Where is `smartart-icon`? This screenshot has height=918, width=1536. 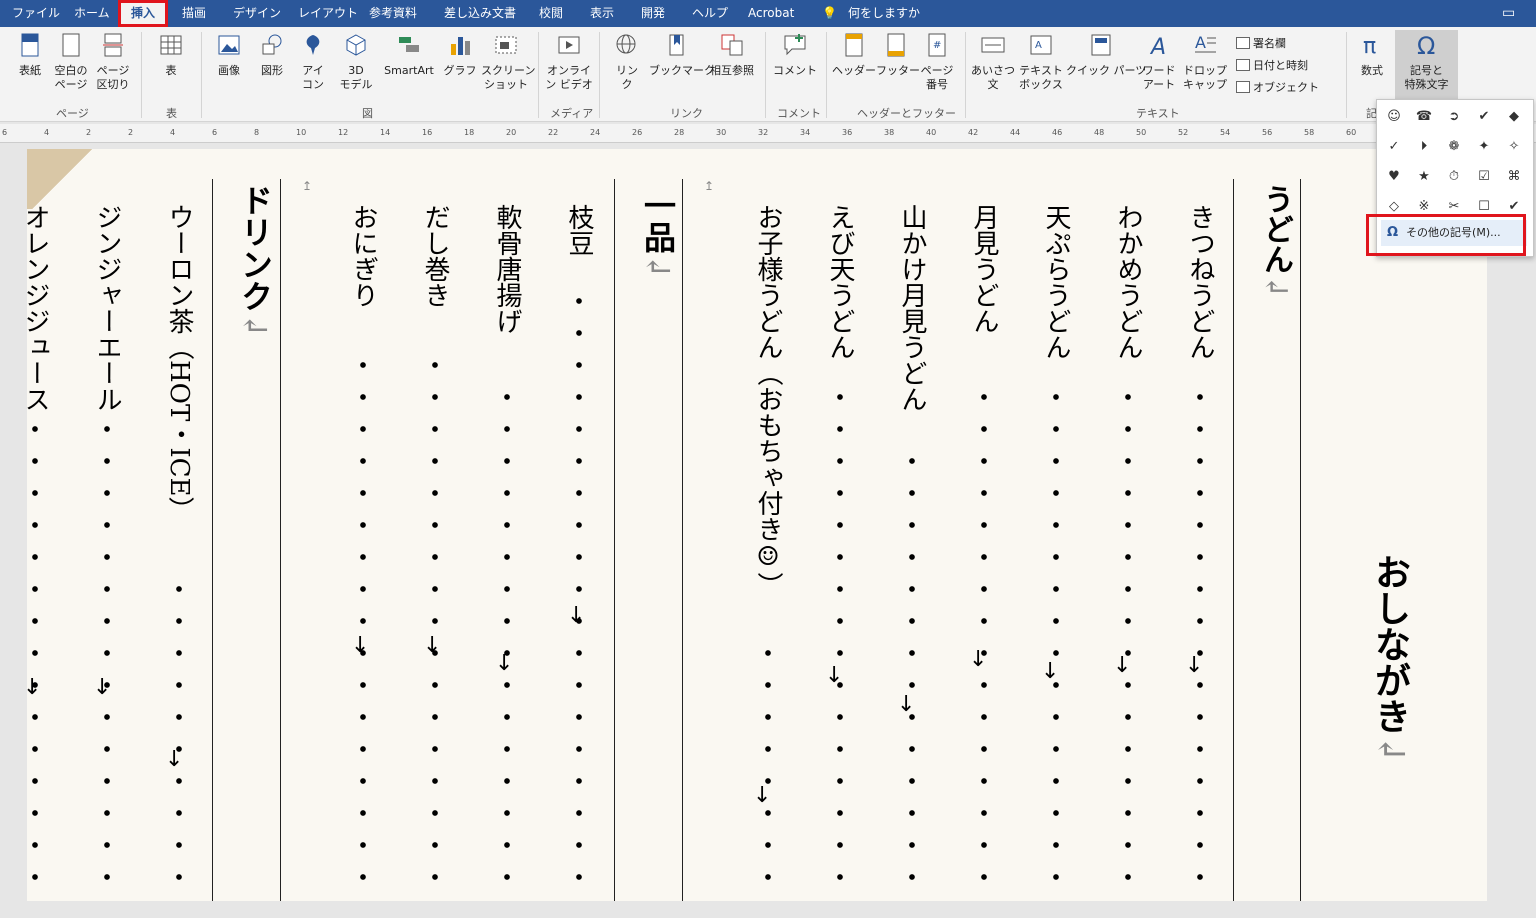 smartart-icon is located at coordinates (409, 44).